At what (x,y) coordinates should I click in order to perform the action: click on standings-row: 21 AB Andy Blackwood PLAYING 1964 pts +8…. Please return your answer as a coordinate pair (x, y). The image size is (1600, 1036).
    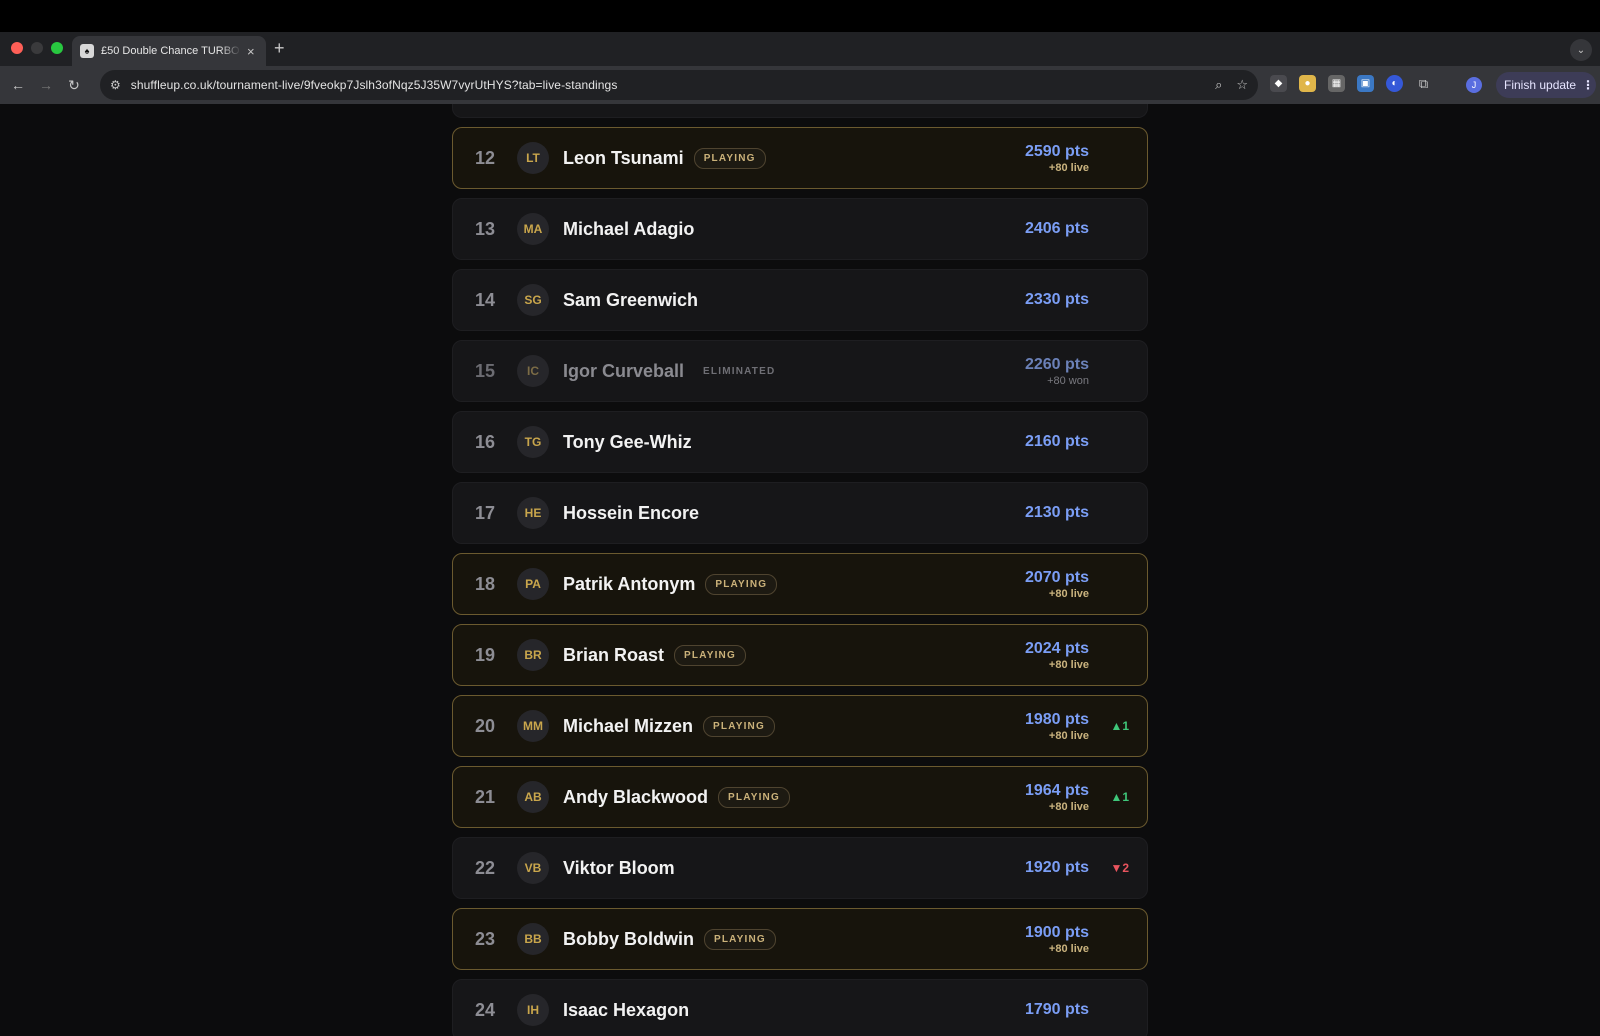
    Looking at the image, I should click on (800, 797).